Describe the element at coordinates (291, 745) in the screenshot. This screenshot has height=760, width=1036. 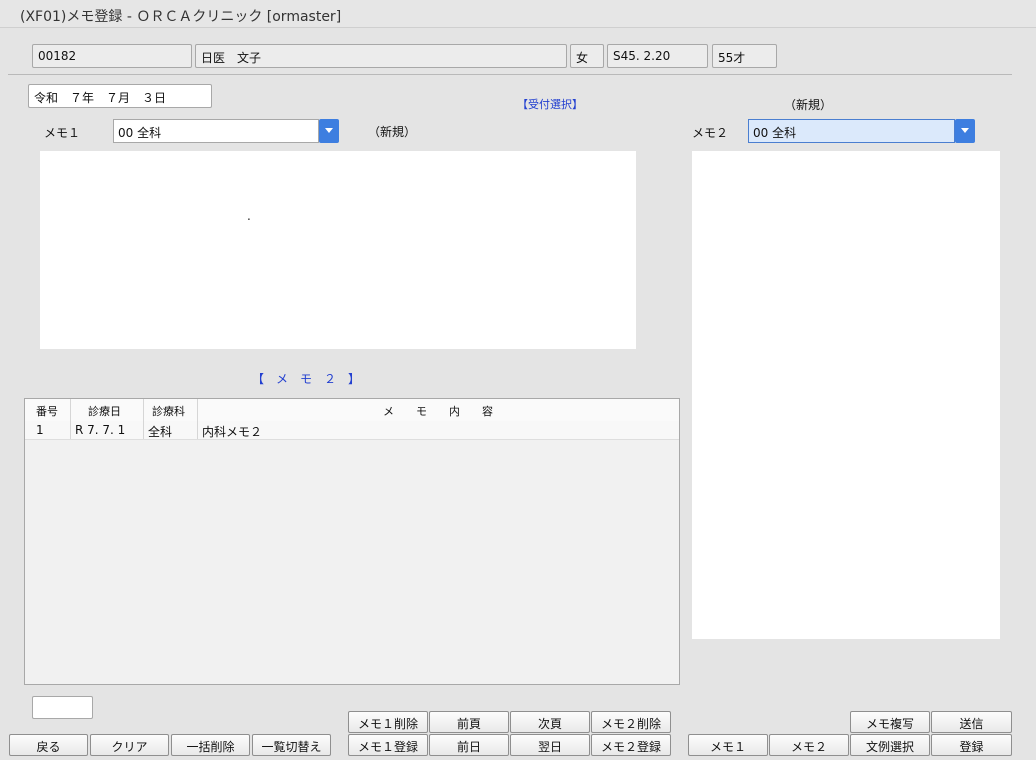
I see `list-toggle-button: 一覧切替え` at that location.